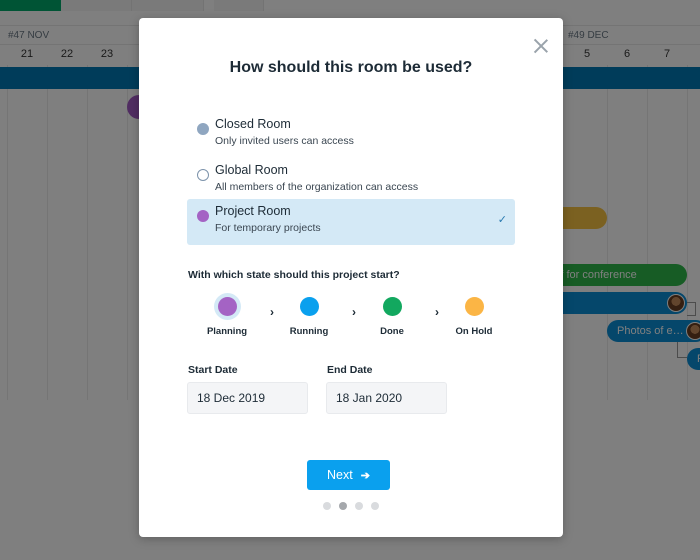 This screenshot has height=560, width=700. What do you see at coordinates (251, 170) in the screenshot?
I see `room-option-name: Global Room` at bounding box center [251, 170].